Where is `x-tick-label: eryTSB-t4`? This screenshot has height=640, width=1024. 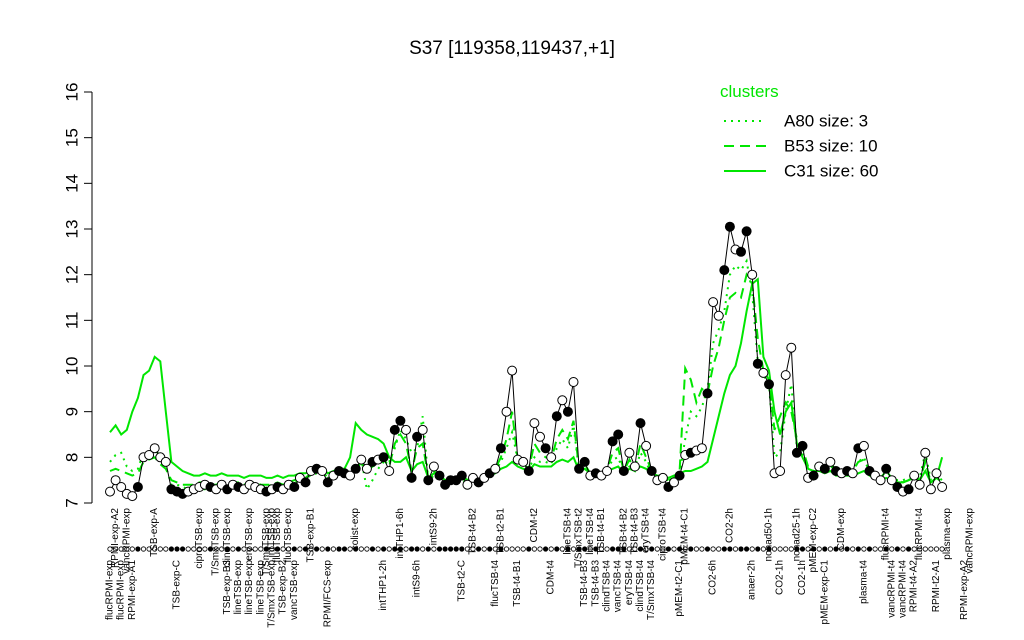 x-tick-label: eryTSB-t4 is located at coordinates (646, 530).